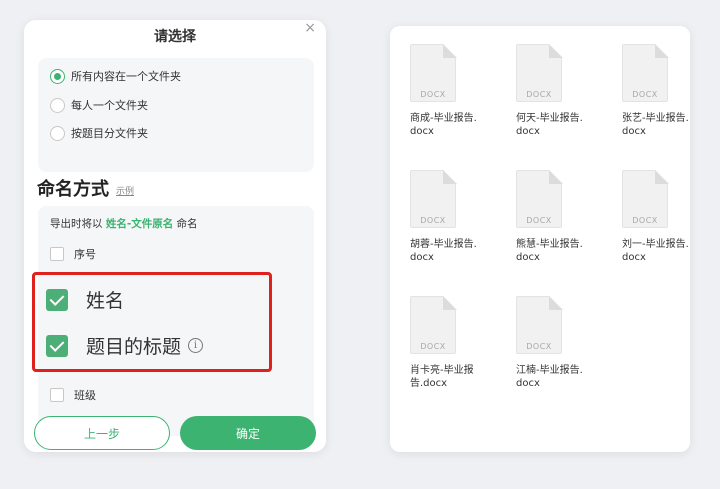 The height and width of the screenshot is (489, 720). Describe the element at coordinates (655, 251) in the screenshot. I see `file-name: 刘一-毕业报告.docx` at that location.